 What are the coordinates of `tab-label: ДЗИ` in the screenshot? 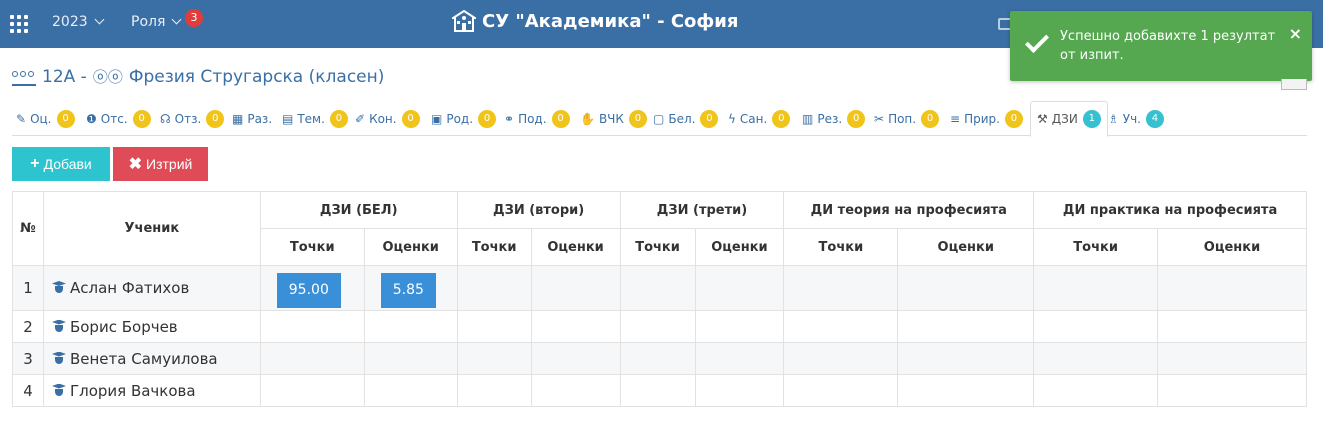 It's located at (1064, 119).